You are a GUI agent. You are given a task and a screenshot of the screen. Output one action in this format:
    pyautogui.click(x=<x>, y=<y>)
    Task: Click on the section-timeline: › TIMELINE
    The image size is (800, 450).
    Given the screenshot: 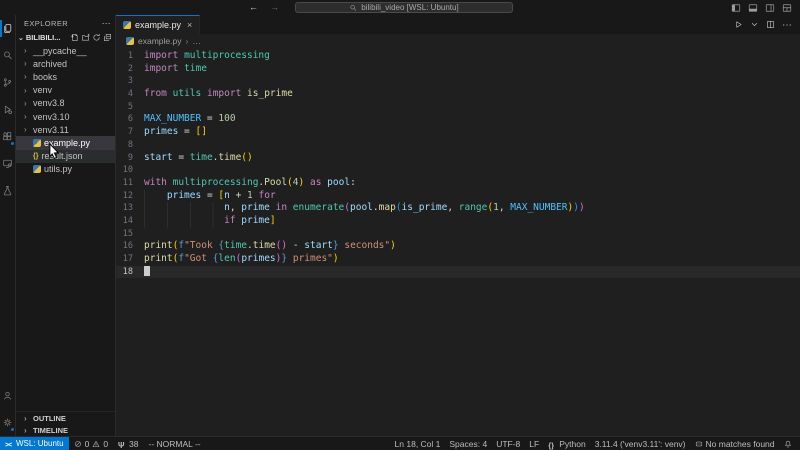 What is the action you would take?
    pyautogui.click(x=65, y=430)
    